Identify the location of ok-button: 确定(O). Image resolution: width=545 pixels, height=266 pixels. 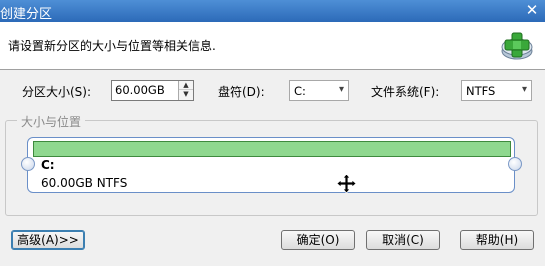
(318, 240).